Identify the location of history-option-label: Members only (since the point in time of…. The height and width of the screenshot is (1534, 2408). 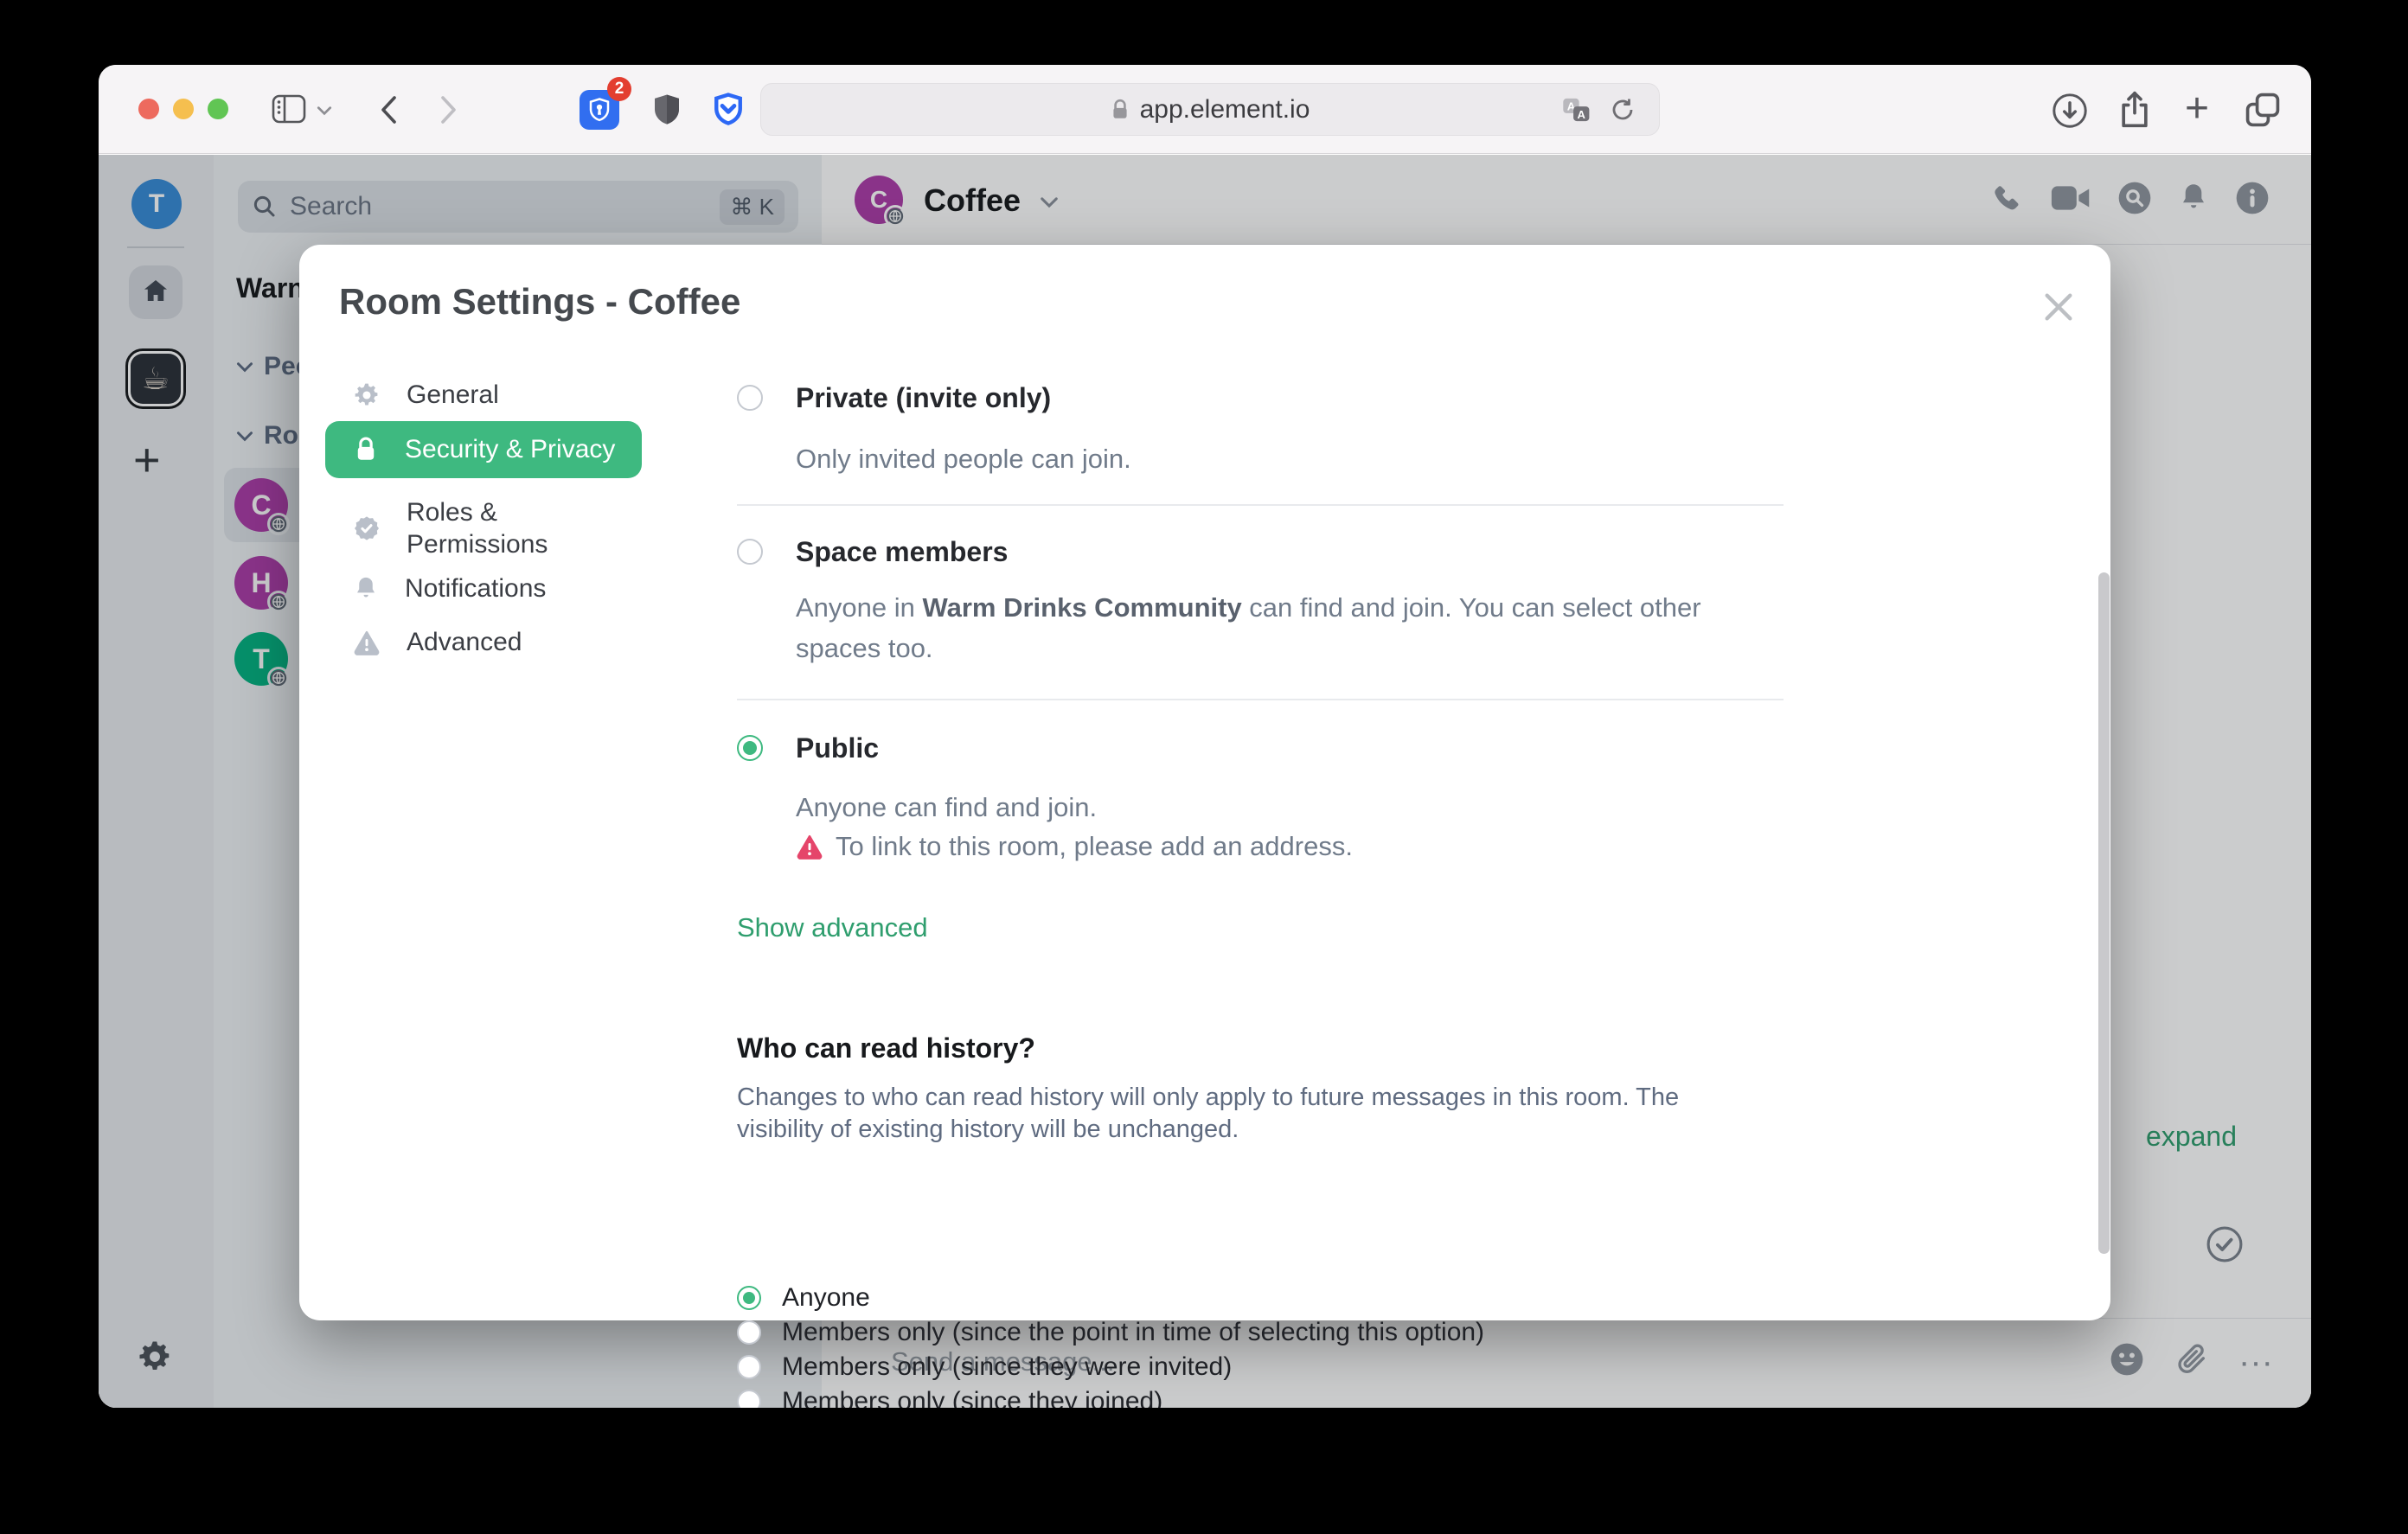
(1133, 1332).